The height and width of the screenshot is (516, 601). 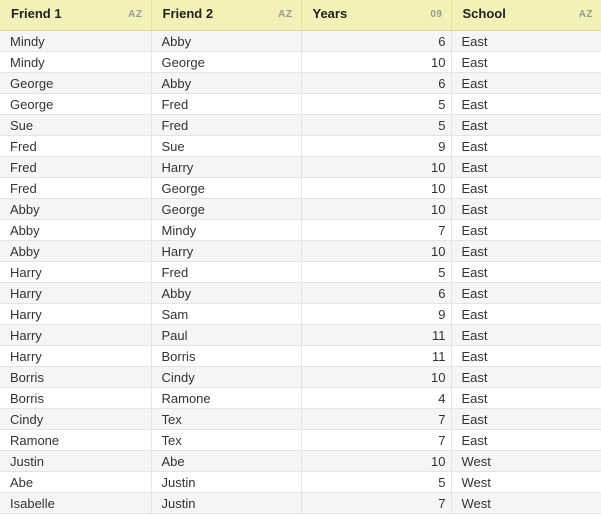 I want to click on table-row: Mindy George 10 East, so click(x=300, y=62).